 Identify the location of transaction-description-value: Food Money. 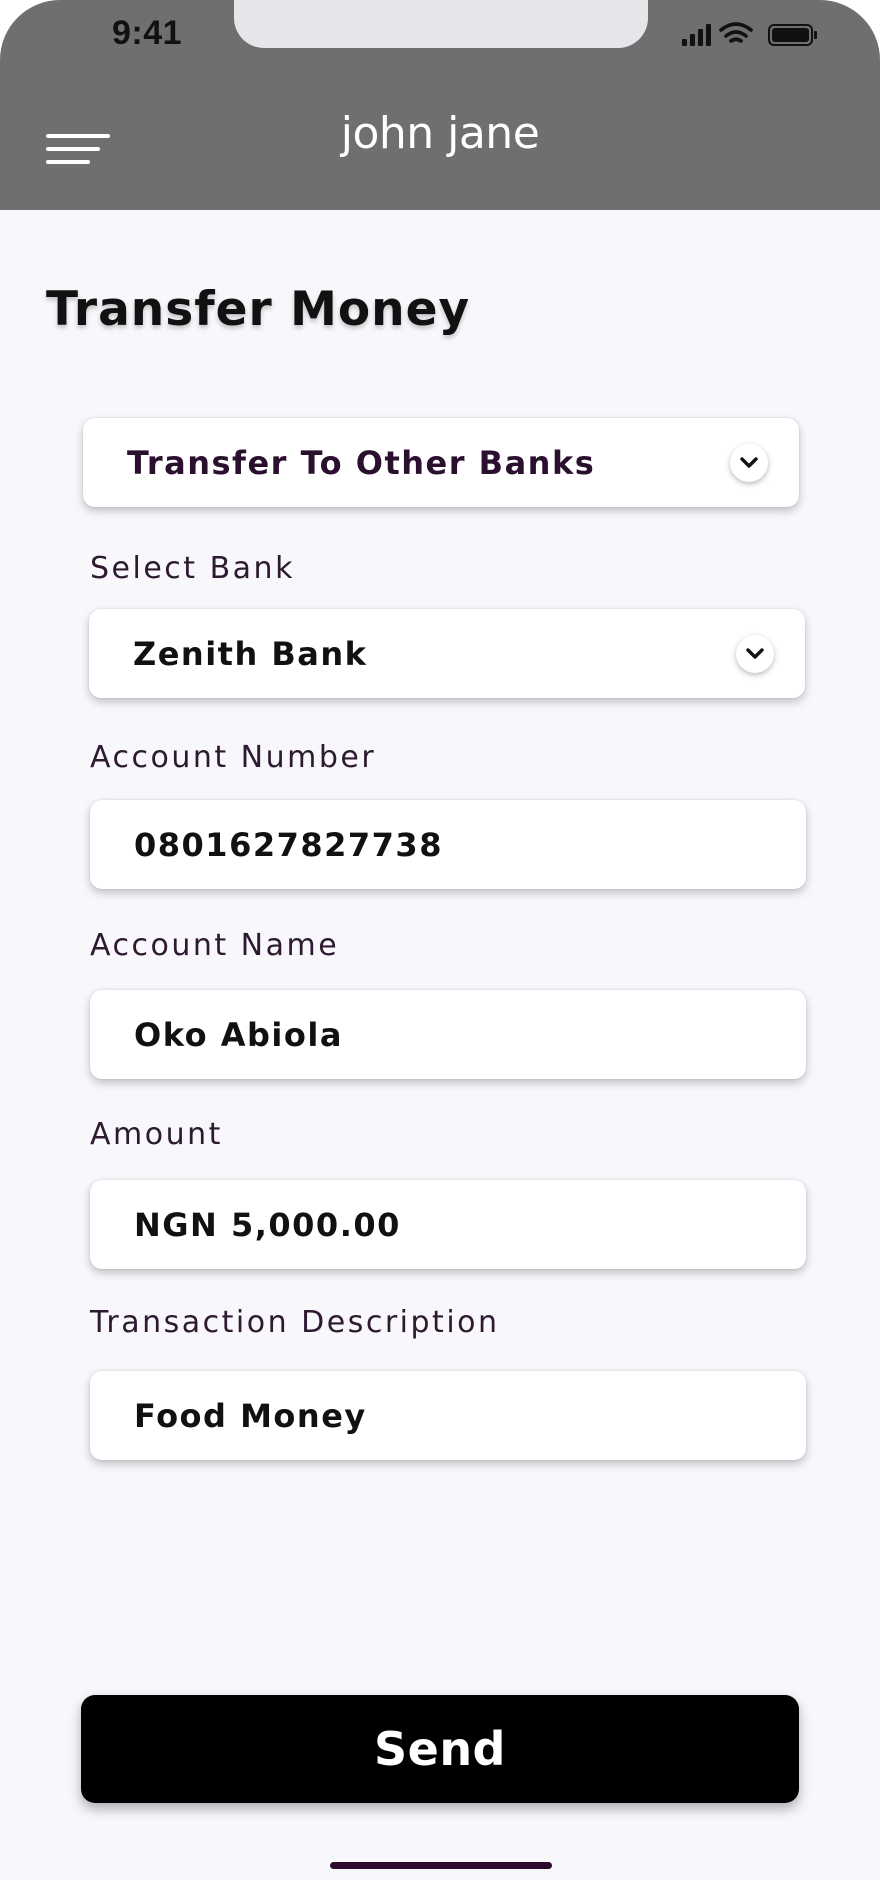
(250, 1415).